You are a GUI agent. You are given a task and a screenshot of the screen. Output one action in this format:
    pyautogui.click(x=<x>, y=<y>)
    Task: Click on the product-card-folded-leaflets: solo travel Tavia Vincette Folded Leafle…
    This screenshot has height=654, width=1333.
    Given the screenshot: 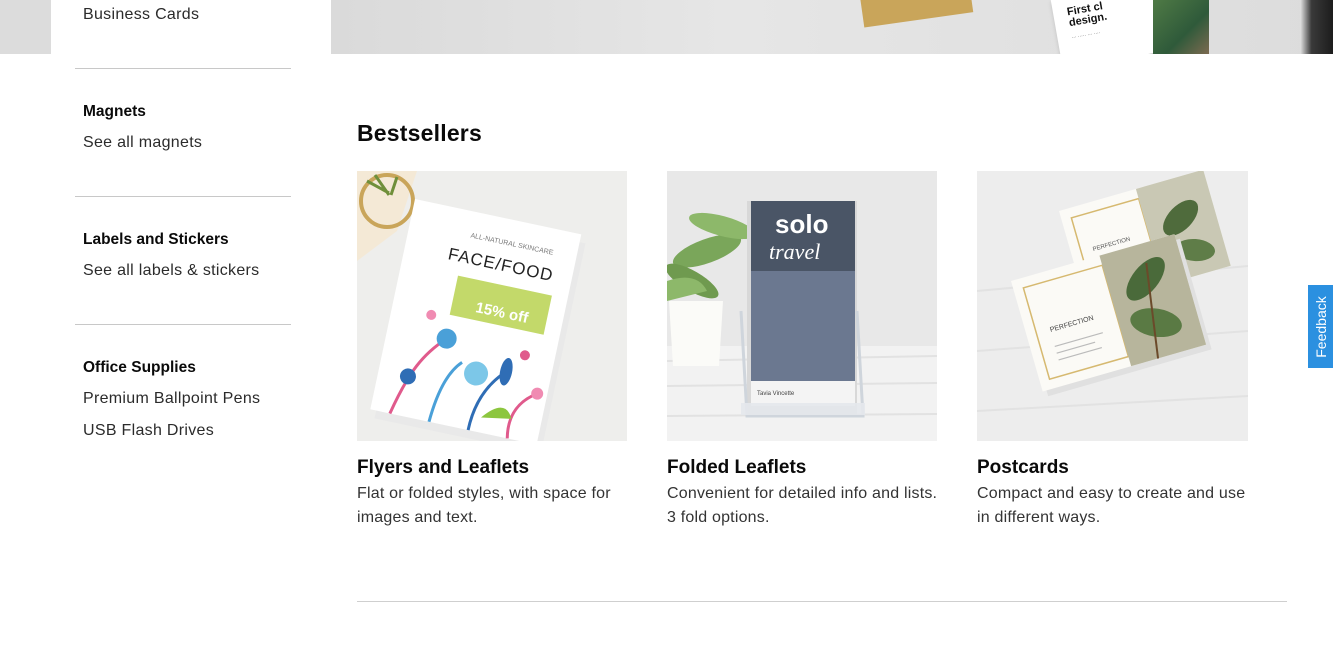 What is the action you would take?
    pyautogui.click(x=802, y=348)
    